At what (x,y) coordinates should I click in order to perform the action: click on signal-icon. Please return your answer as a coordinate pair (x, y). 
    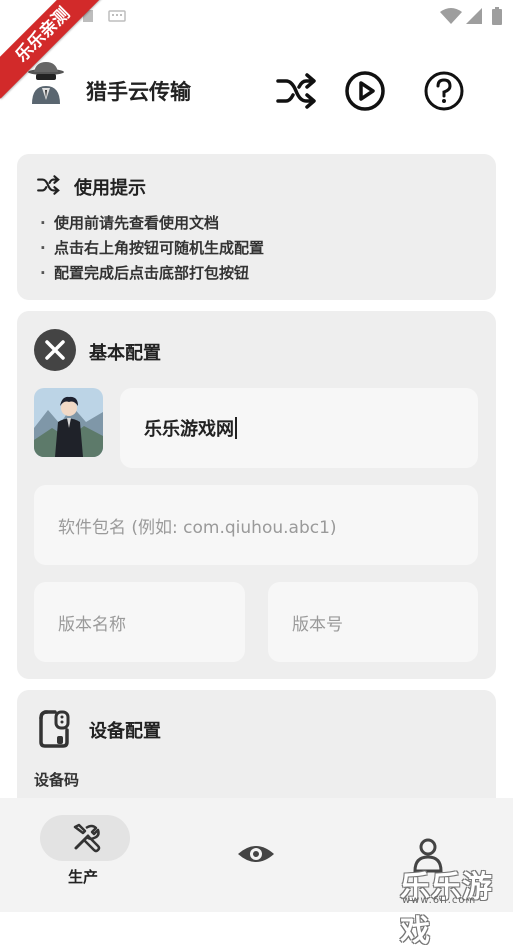
    Looking at the image, I should click on (474, 16).